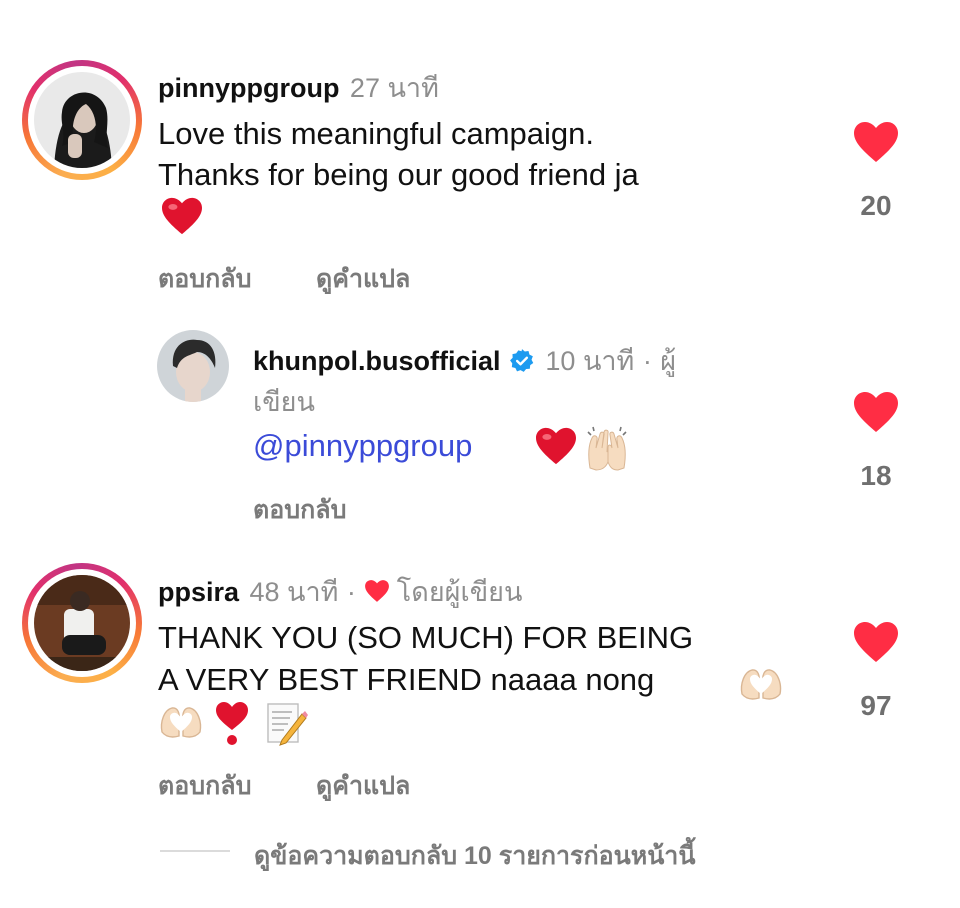  What do you see at coordinates (459, 592) in the screenshot?
I see `liked-by-author-label: โดยผู้เขียน` at bounding box center [459, 592].